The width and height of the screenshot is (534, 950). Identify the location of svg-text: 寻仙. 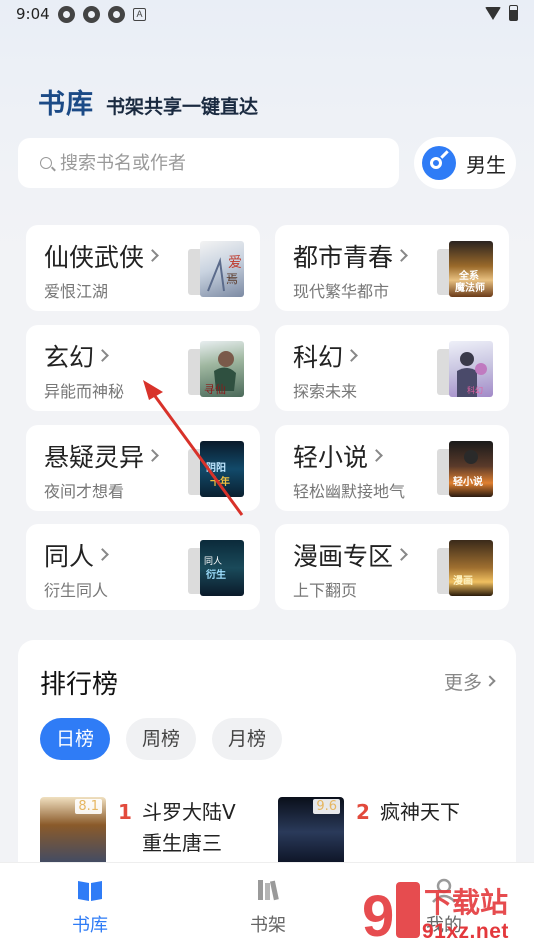
(215, 389).